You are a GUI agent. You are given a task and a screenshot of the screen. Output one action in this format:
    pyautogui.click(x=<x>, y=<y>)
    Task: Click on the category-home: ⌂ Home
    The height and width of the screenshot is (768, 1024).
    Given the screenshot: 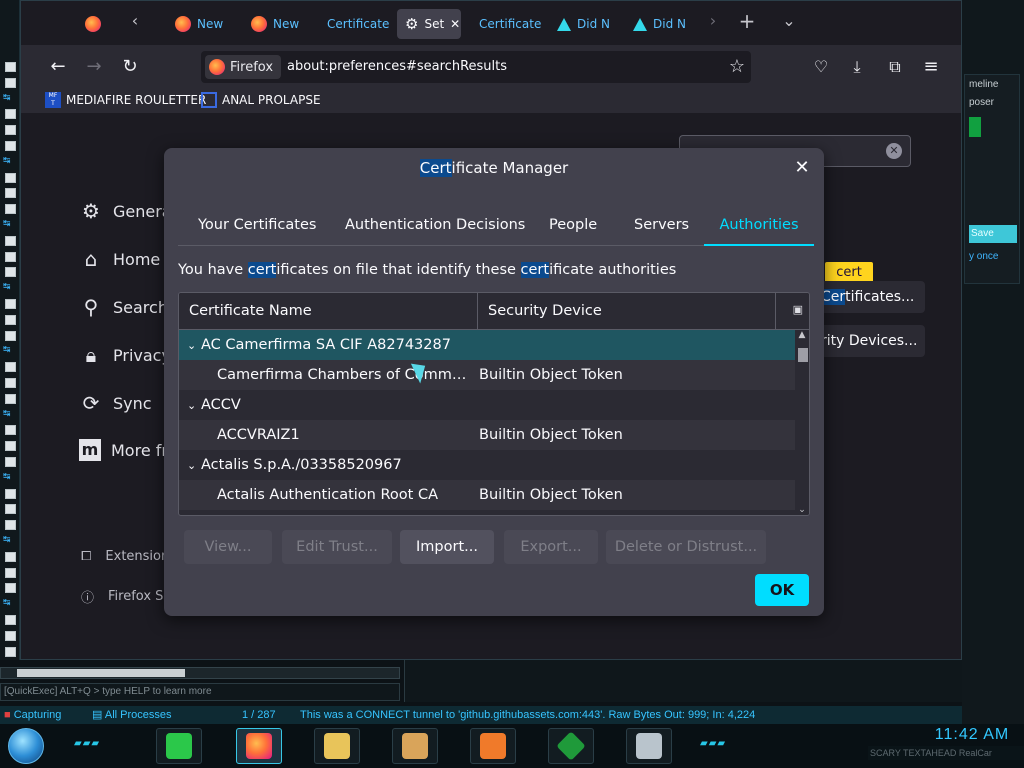 What is the action you would take?
    pyautogui.click(x=120, y=259)
    